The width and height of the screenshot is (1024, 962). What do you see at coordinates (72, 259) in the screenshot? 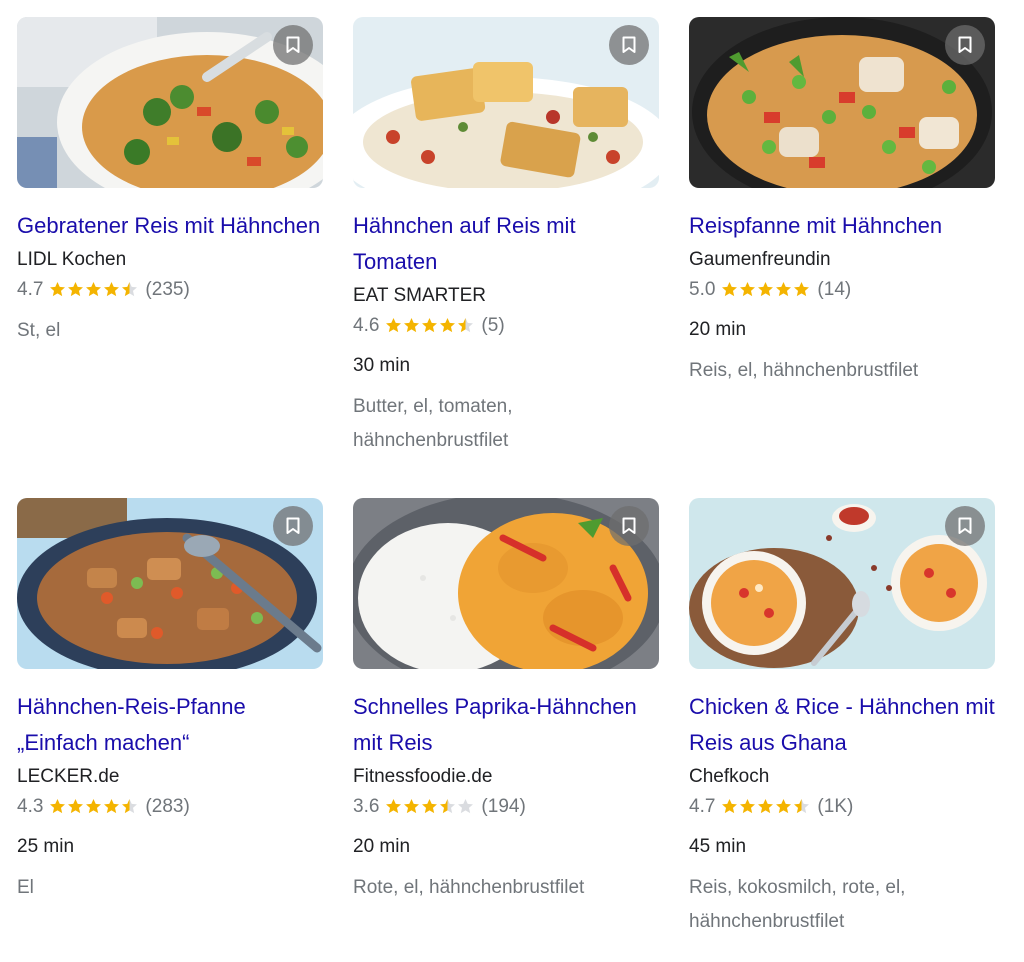
I see `recipe-source: LIDL Kochen` at bounding box center [72, 259].